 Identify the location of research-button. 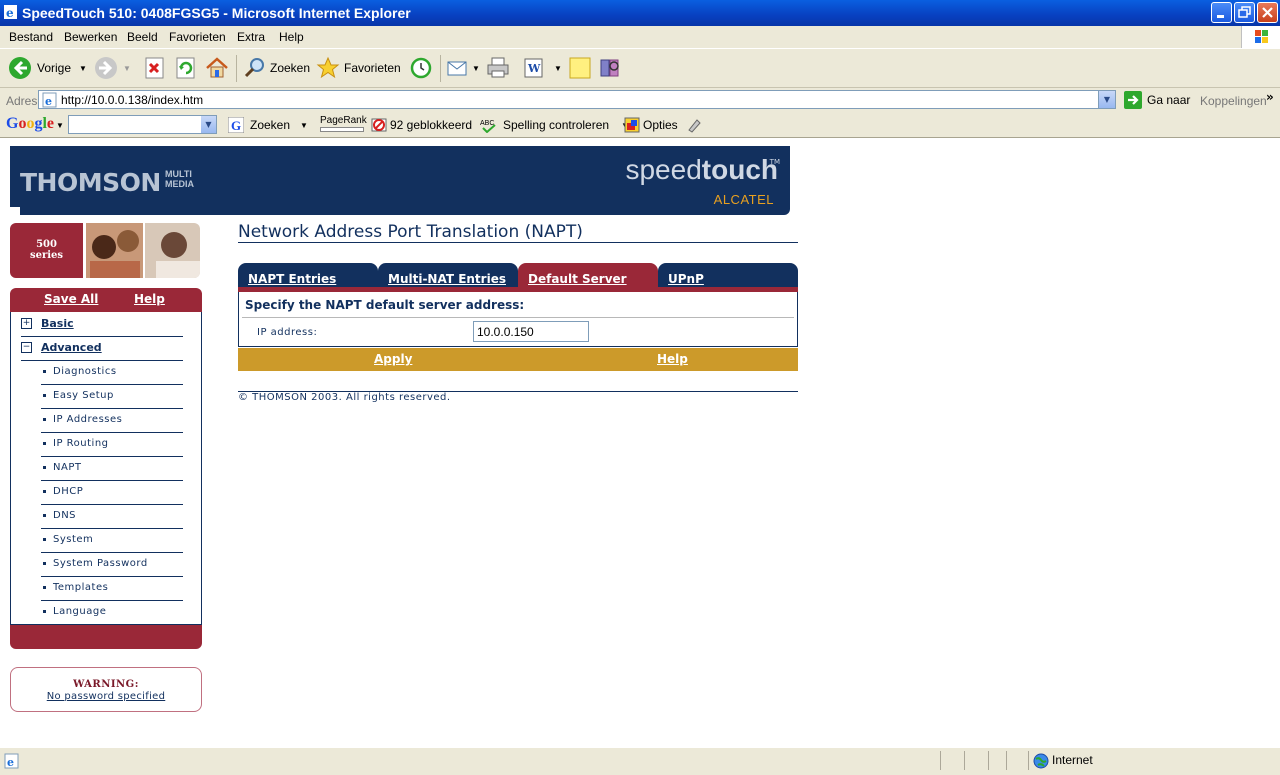
(610, 68).